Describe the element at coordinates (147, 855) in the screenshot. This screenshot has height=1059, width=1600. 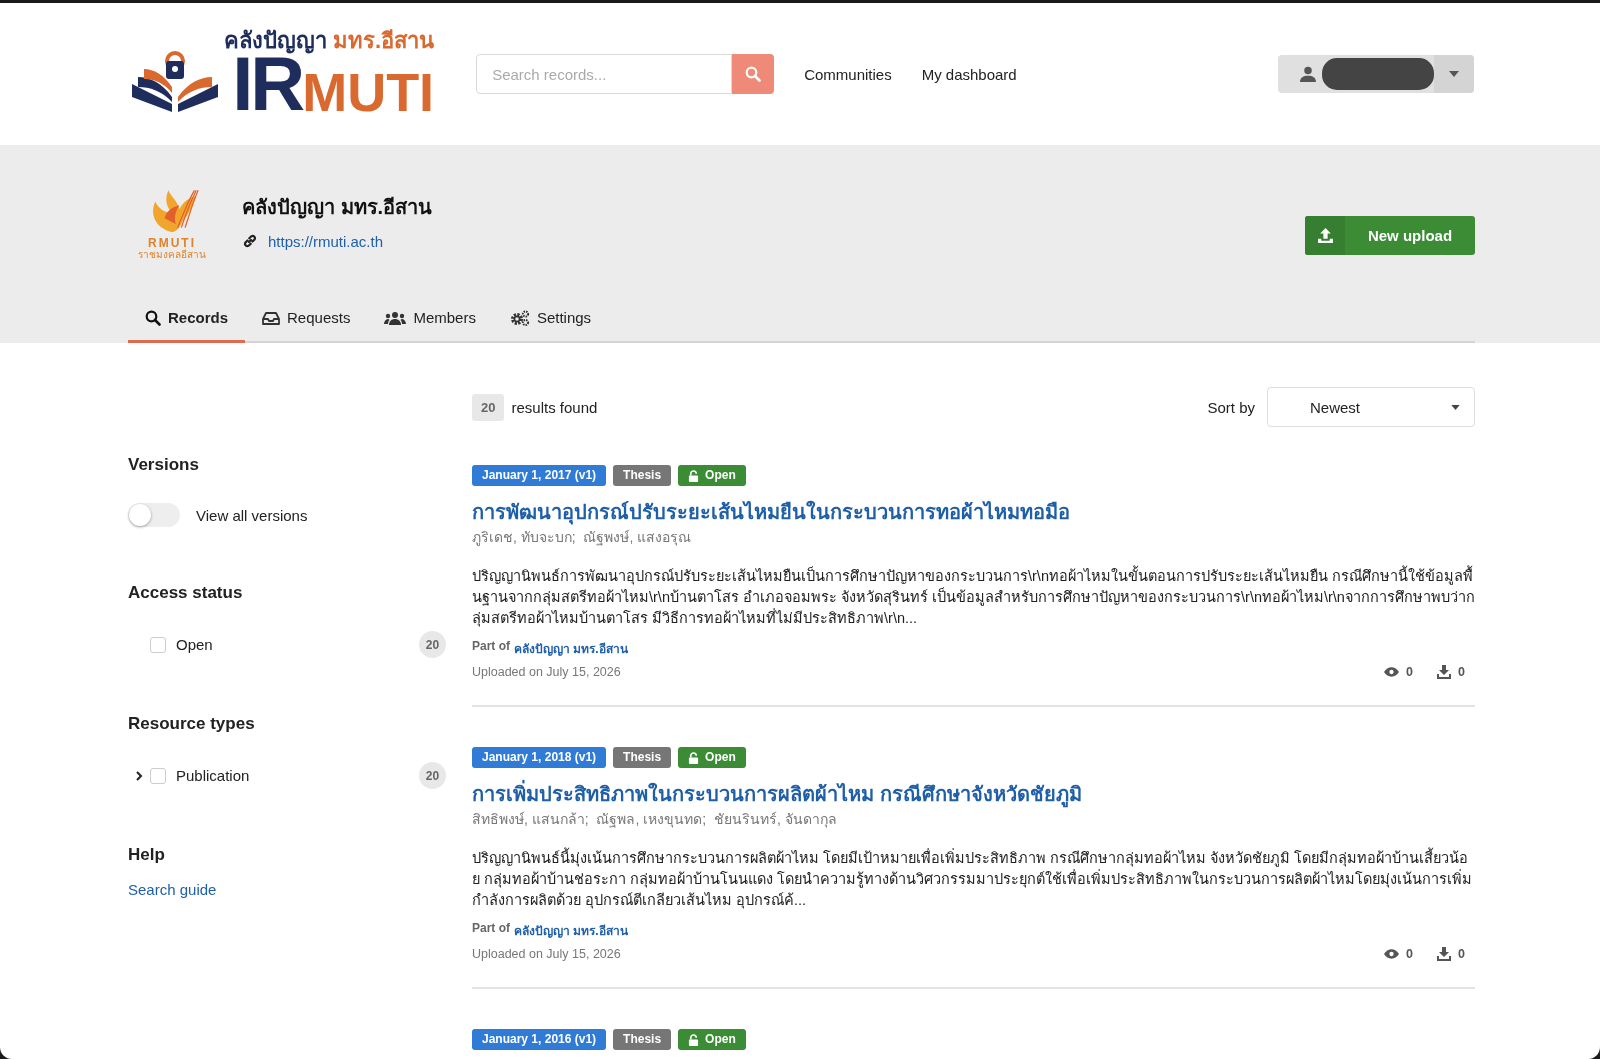
I see `section-heading: Help` at that location.